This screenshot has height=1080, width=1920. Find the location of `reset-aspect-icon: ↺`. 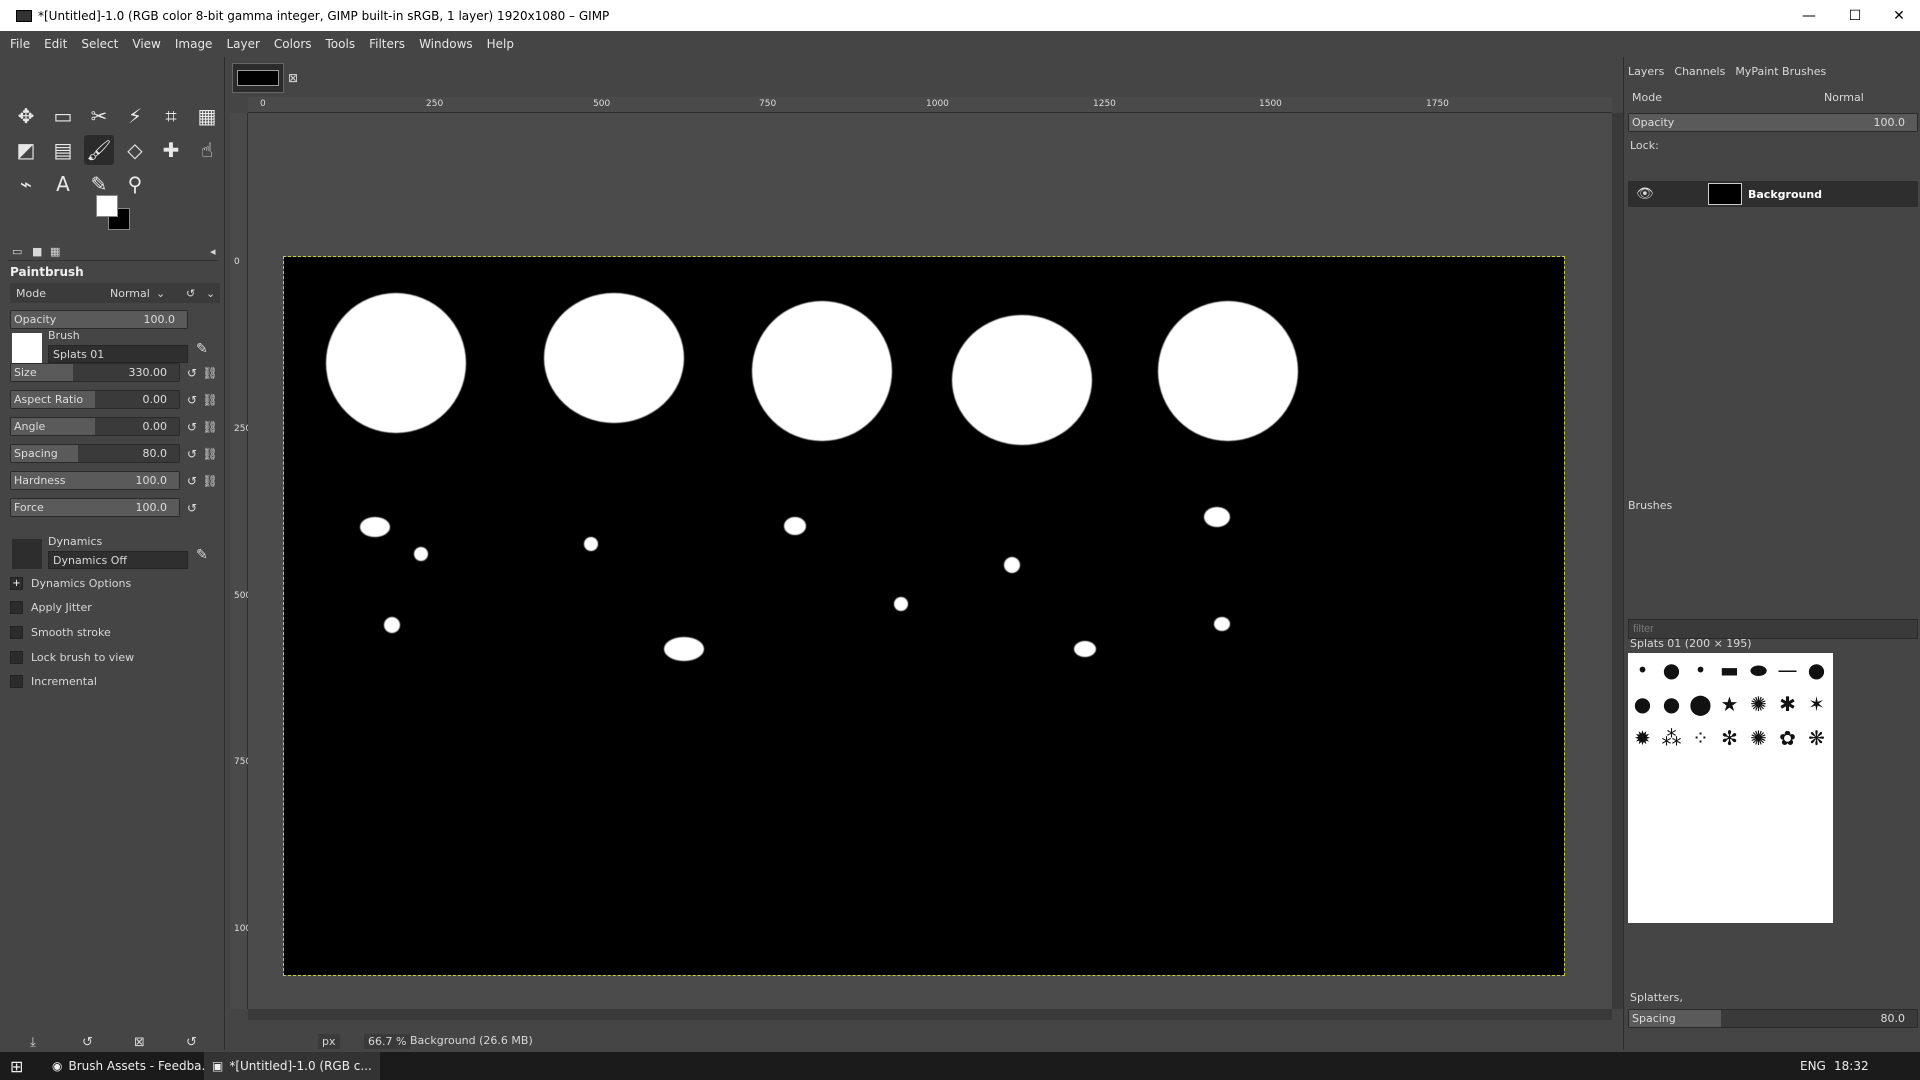

reset-aspect-icon: ↺ is located at coordinates (192, 401).